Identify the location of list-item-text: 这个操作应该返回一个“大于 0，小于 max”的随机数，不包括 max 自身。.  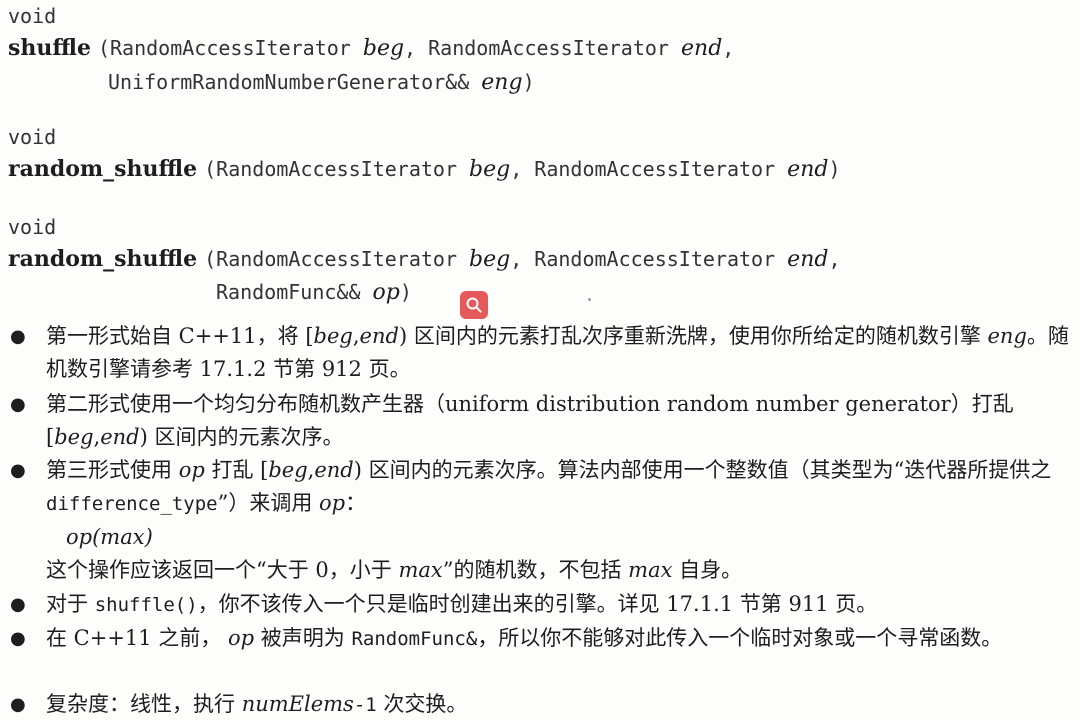
(394, 570).